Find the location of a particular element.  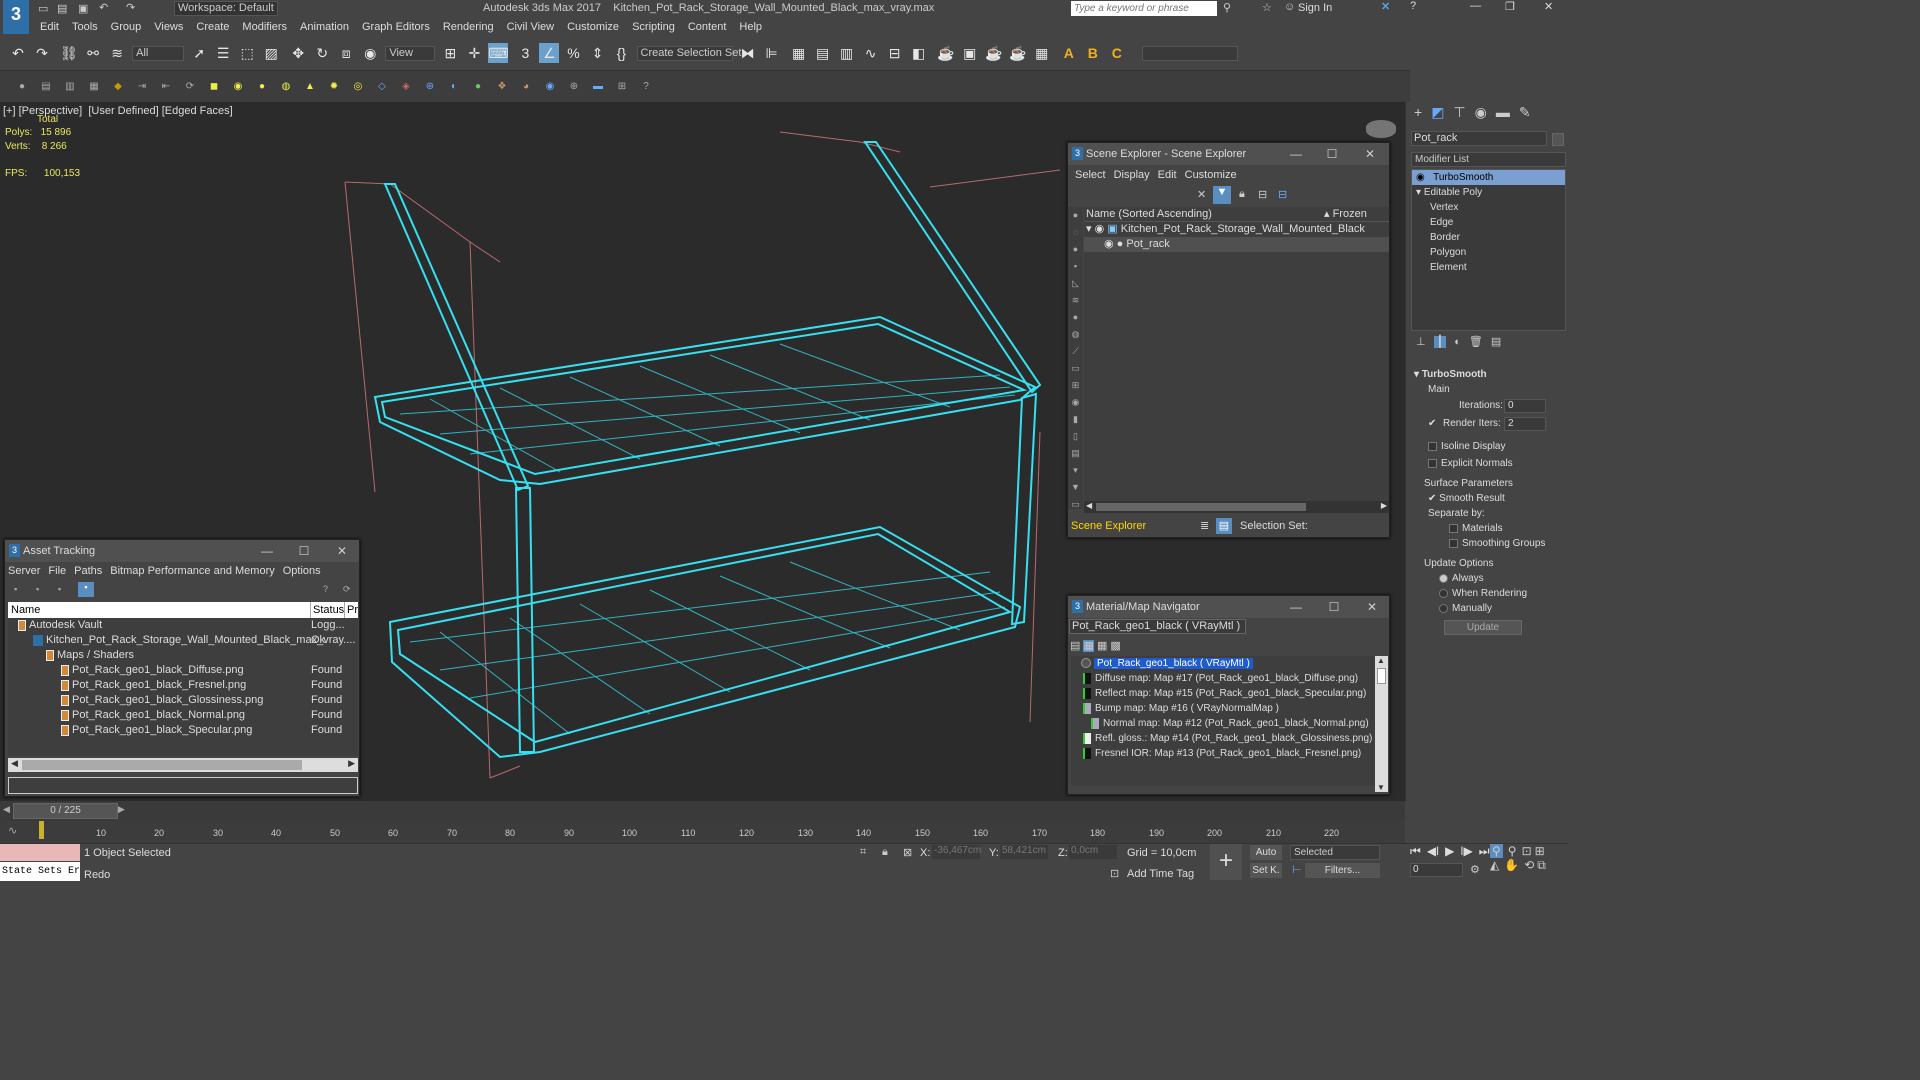

tool-3-icon: ▪ is located at coordinates (59, 589).